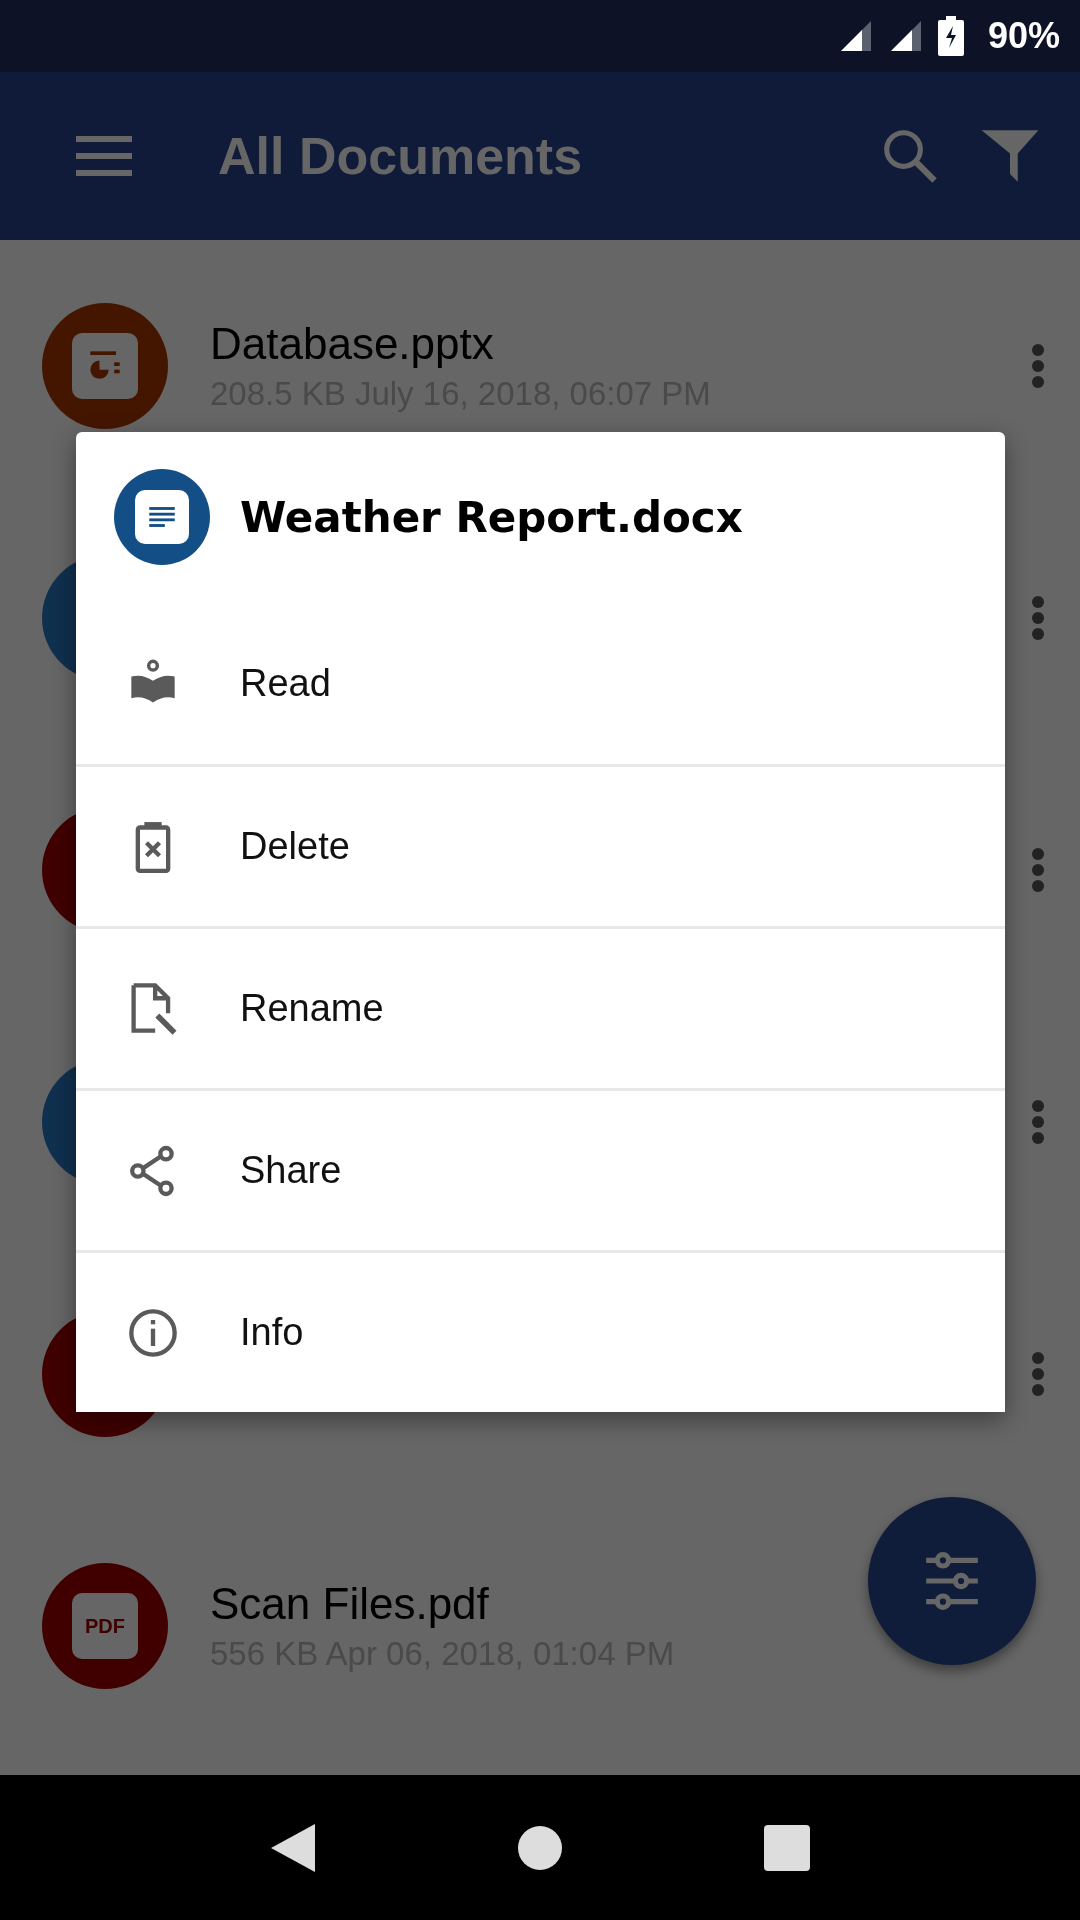  Describe the element at coordinates (950, 36) in the screenshot. I see `battery-charging-icon` at that location.